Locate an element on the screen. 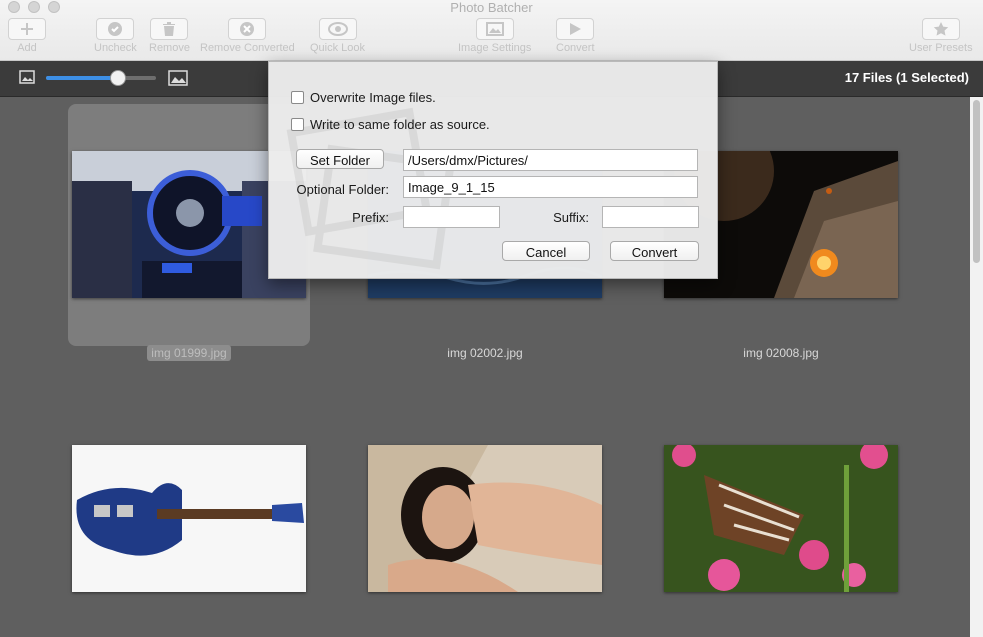  convert-toolbar-label: Convert is located at coordinates (575, 48).